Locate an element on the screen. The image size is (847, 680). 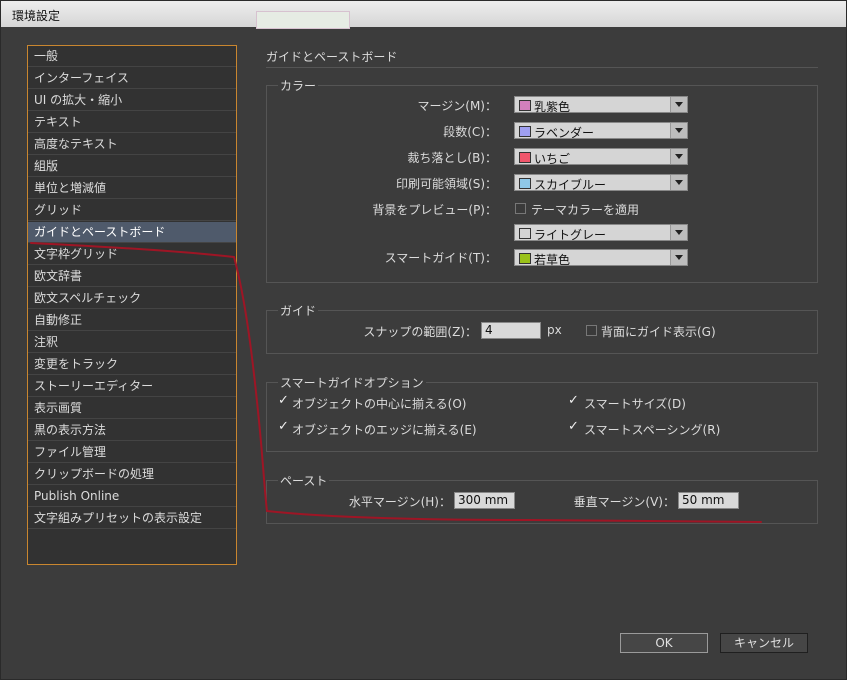
margin-color-dropdown: 乳紫色 is located at coordinates (601, 105).